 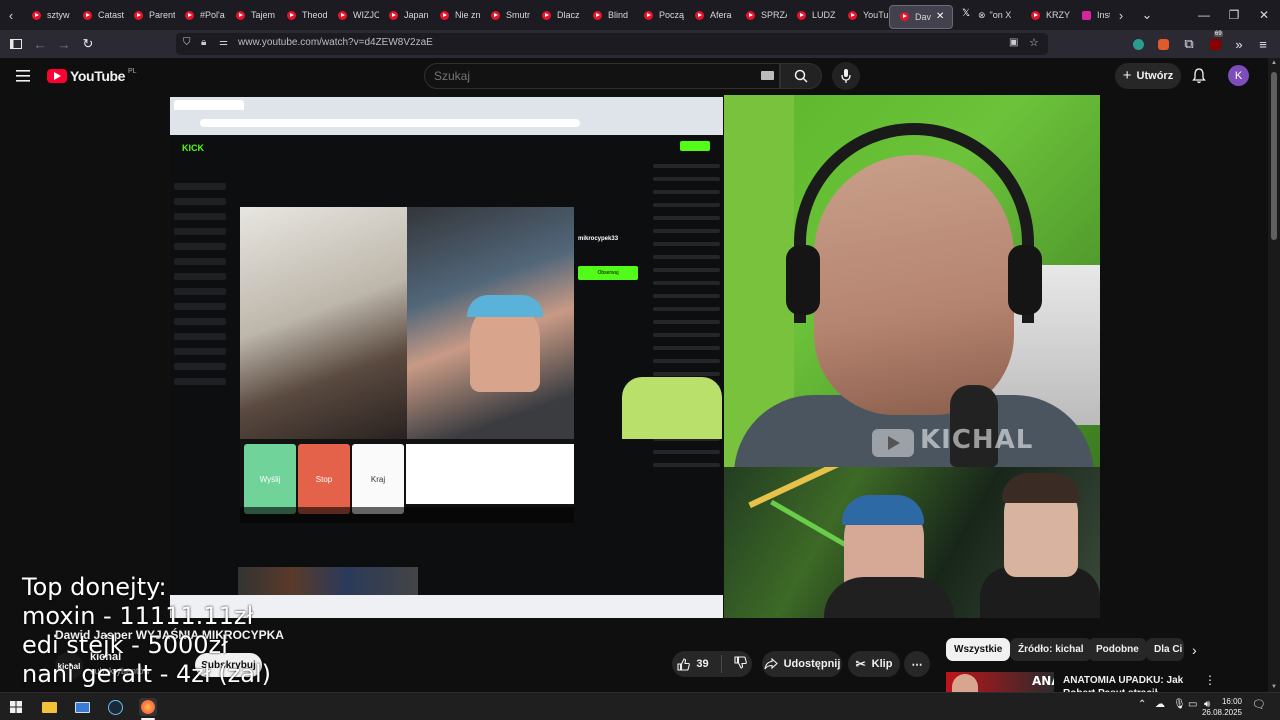 I want to click on mic-tray-icon: 🎙︎, so click(x=1179, y=704).